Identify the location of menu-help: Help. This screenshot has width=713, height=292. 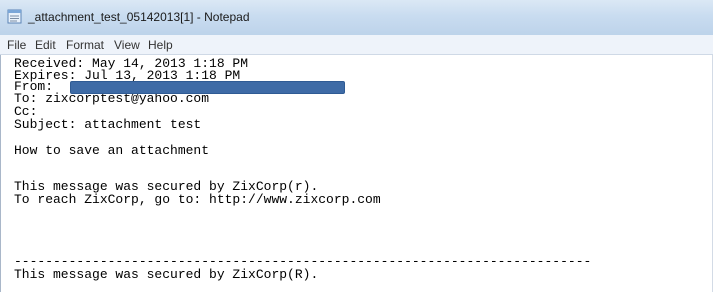
(160, 45).